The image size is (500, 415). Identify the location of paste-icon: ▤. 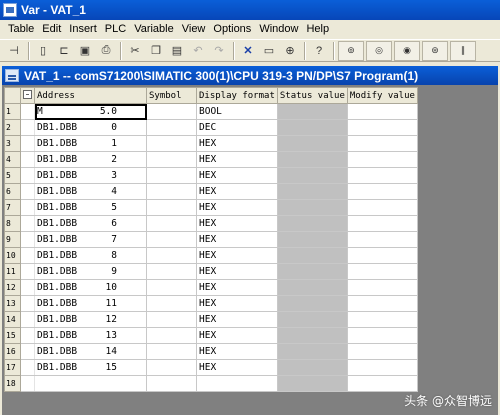
(177, 51).